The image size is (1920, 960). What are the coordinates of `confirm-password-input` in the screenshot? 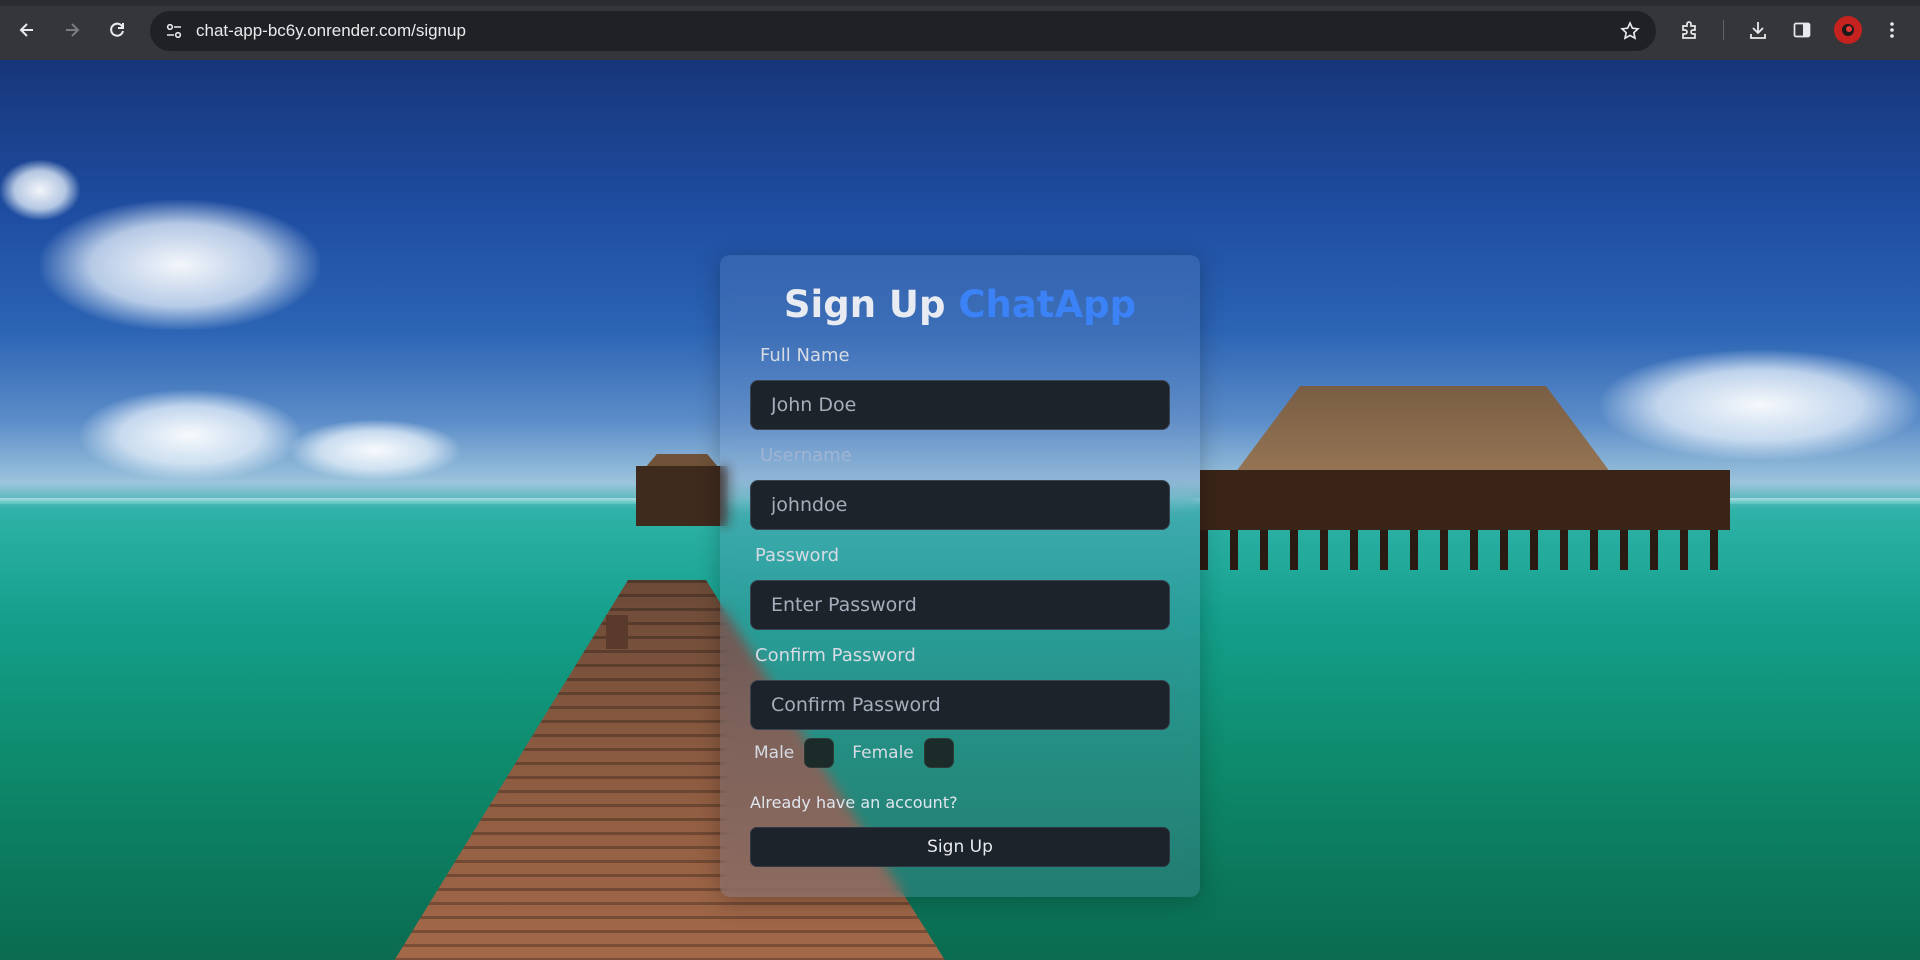 It's located at (960, 705).